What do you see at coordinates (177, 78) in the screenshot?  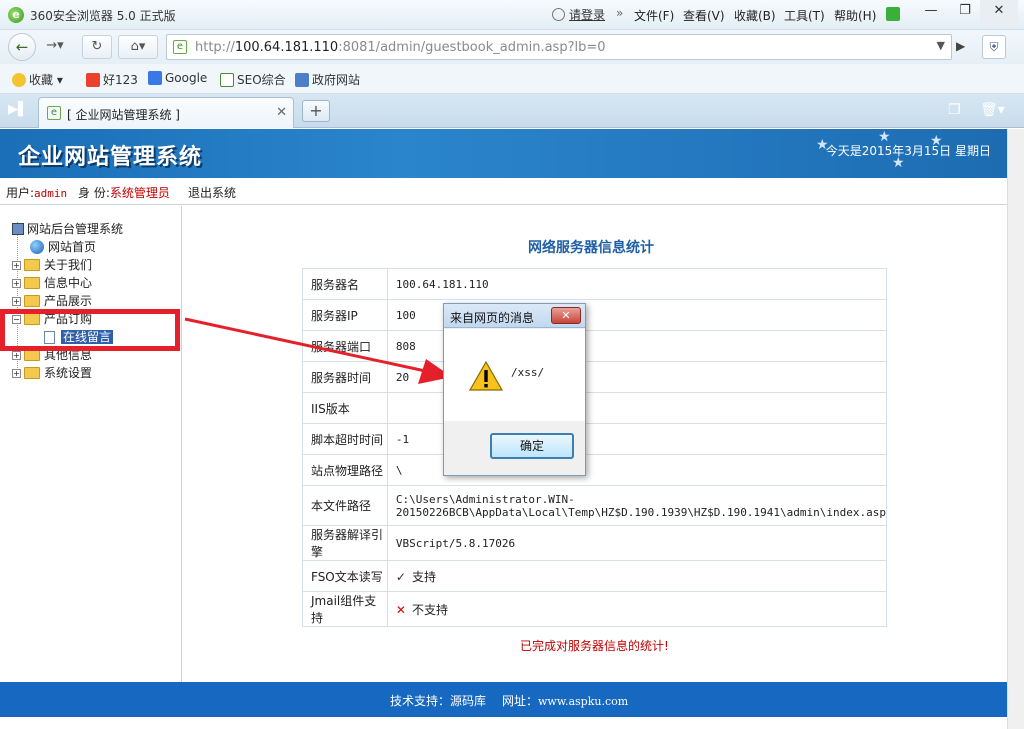 I see `bookmark-google: Google` at bounding box center [177, 78].